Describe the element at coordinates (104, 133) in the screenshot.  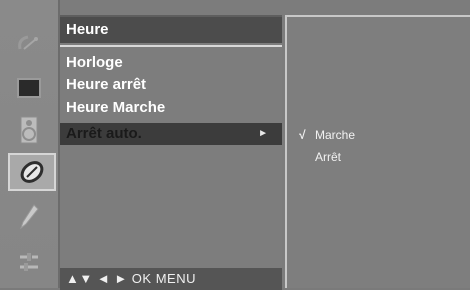
I see `menu-item-label: Arrêt auto.` at that location.